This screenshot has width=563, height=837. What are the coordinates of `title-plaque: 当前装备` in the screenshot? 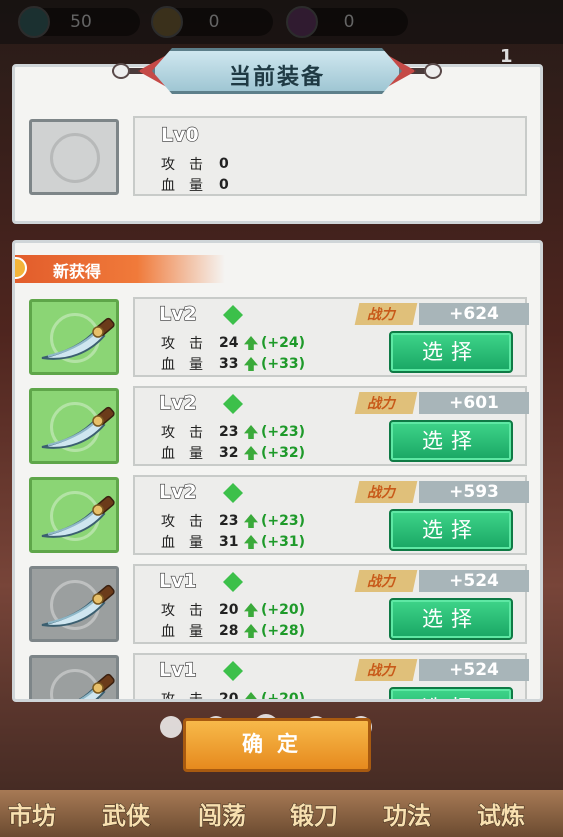 It's located at (277, 71).